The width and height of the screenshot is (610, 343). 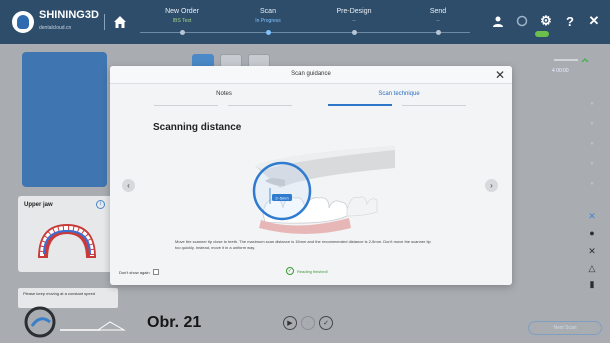 What do you see at coordinates (100, 204) in the screenshot?
I see `info-icon: i` at bounding box center [100, 204].